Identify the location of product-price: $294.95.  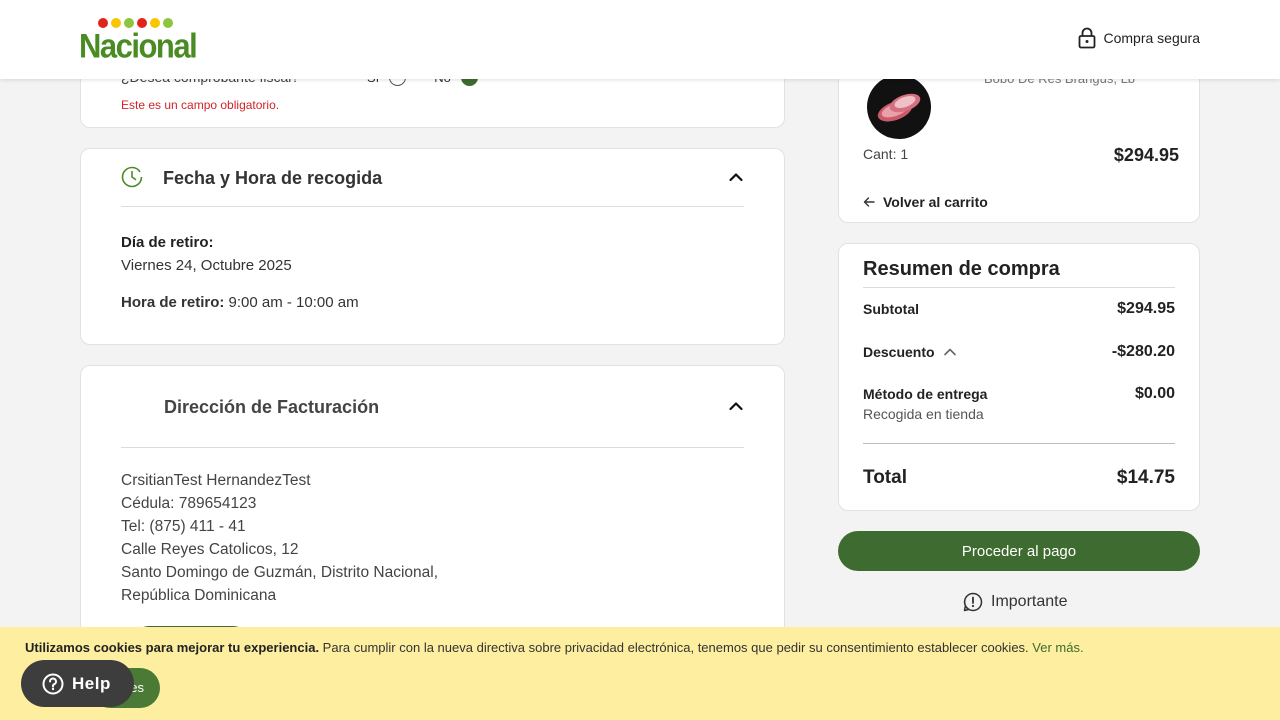
(1146, 155).